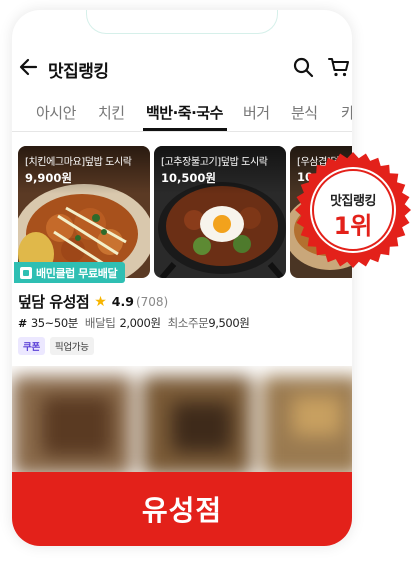 This screenshot has height=563, width=414. What do you see at coordinates (185, 129) in the screenshot?
I see `active-tab-indicator` at bounding box center [185, 129].